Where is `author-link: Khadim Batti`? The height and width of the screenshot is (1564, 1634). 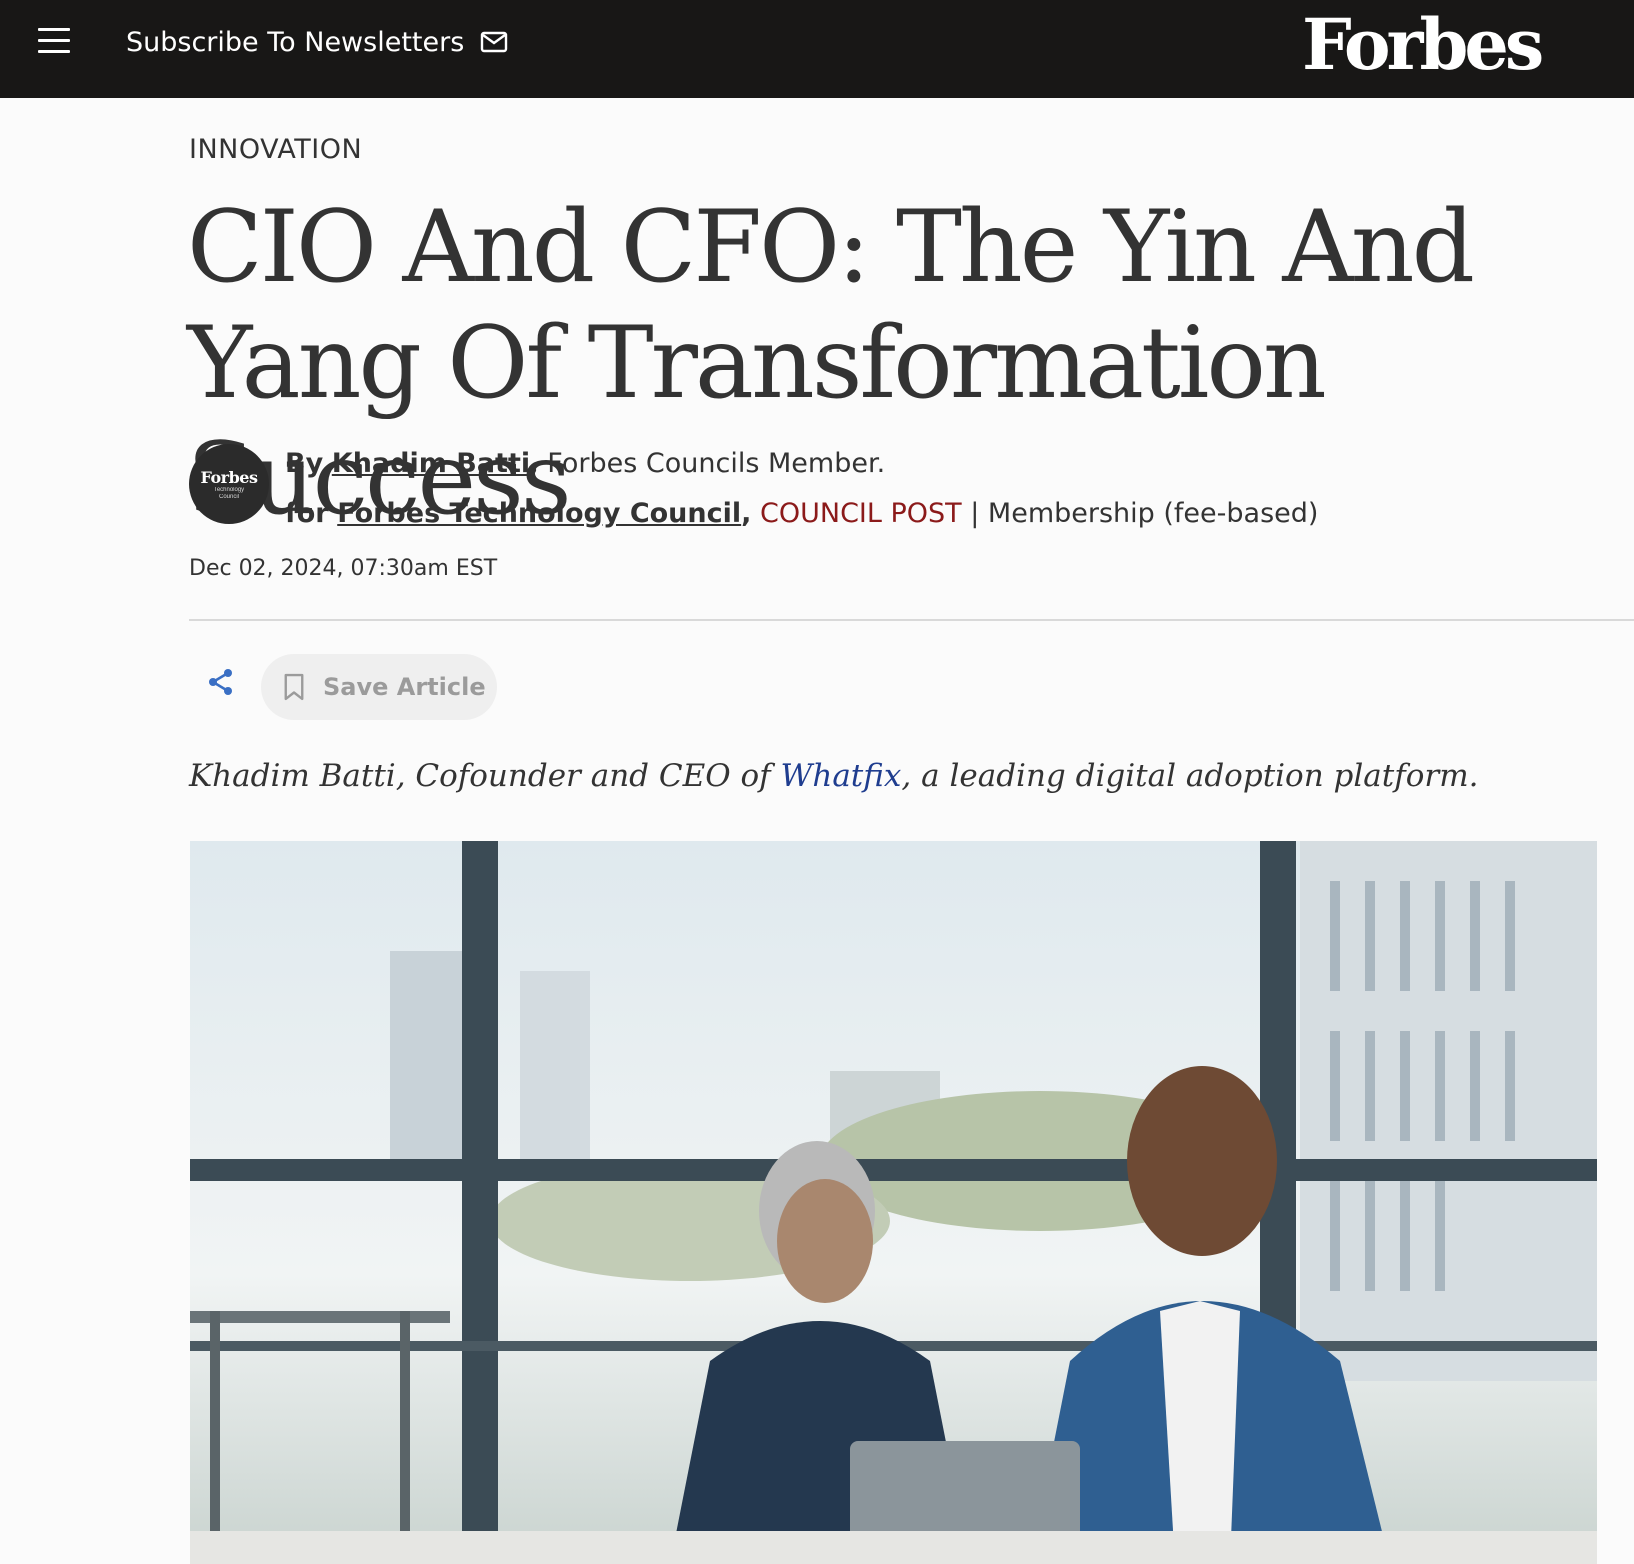 author-link: Khadim Batti is located at coordinates (431, 463).